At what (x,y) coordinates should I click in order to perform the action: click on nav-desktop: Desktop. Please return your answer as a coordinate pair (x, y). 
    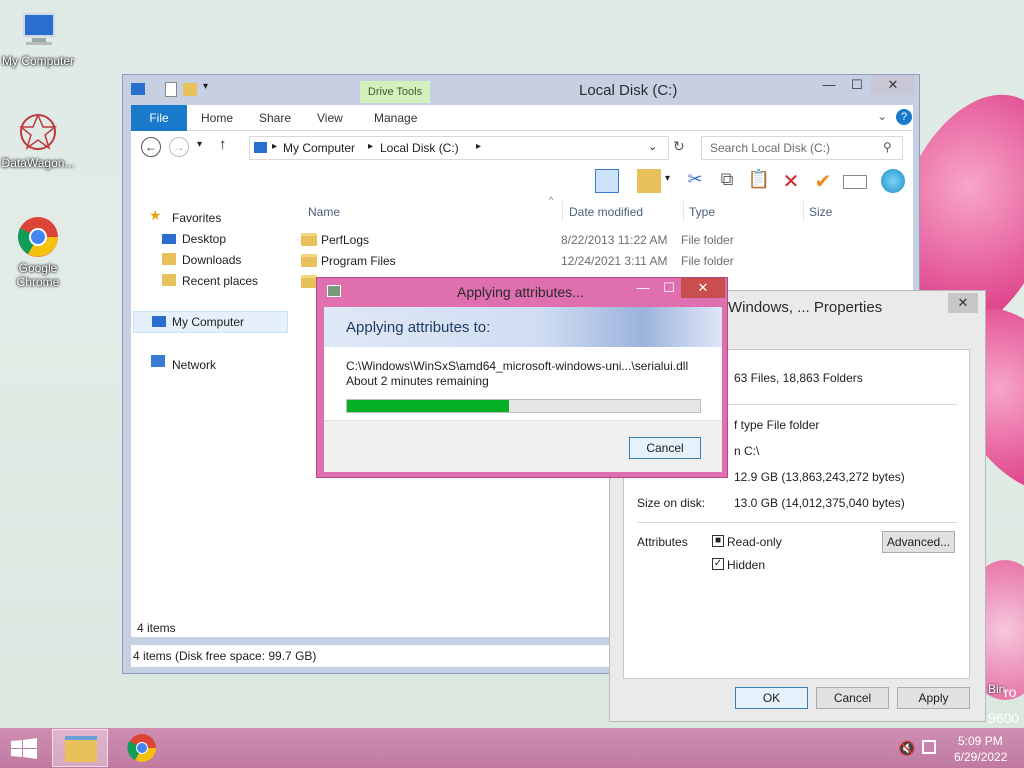
    Looking at the image, I should click on (204, 239).